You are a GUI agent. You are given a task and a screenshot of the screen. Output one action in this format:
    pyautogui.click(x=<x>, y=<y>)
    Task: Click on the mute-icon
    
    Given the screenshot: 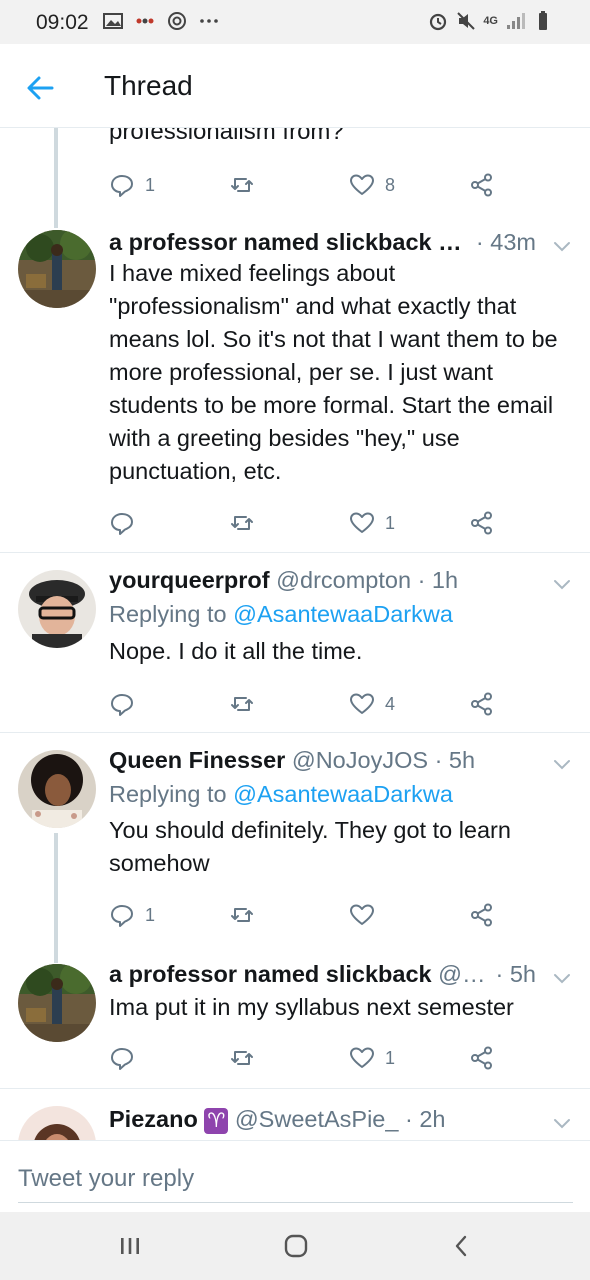 What is the action you would take?
    pyautogui.click(x=466, y=21)
    